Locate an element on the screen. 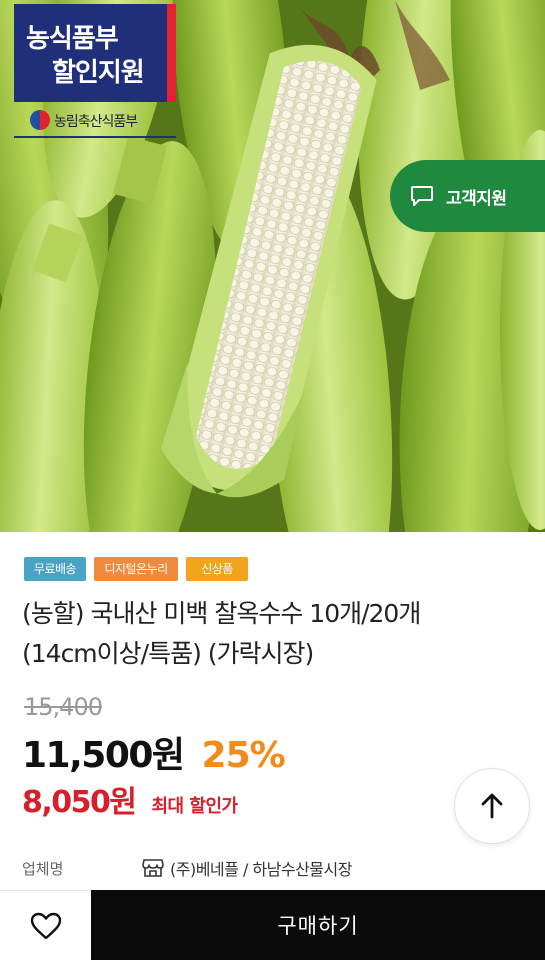 This screenshot has width=545, height=960. buy-button: 구매하기 is located at coordinates (318, 925).